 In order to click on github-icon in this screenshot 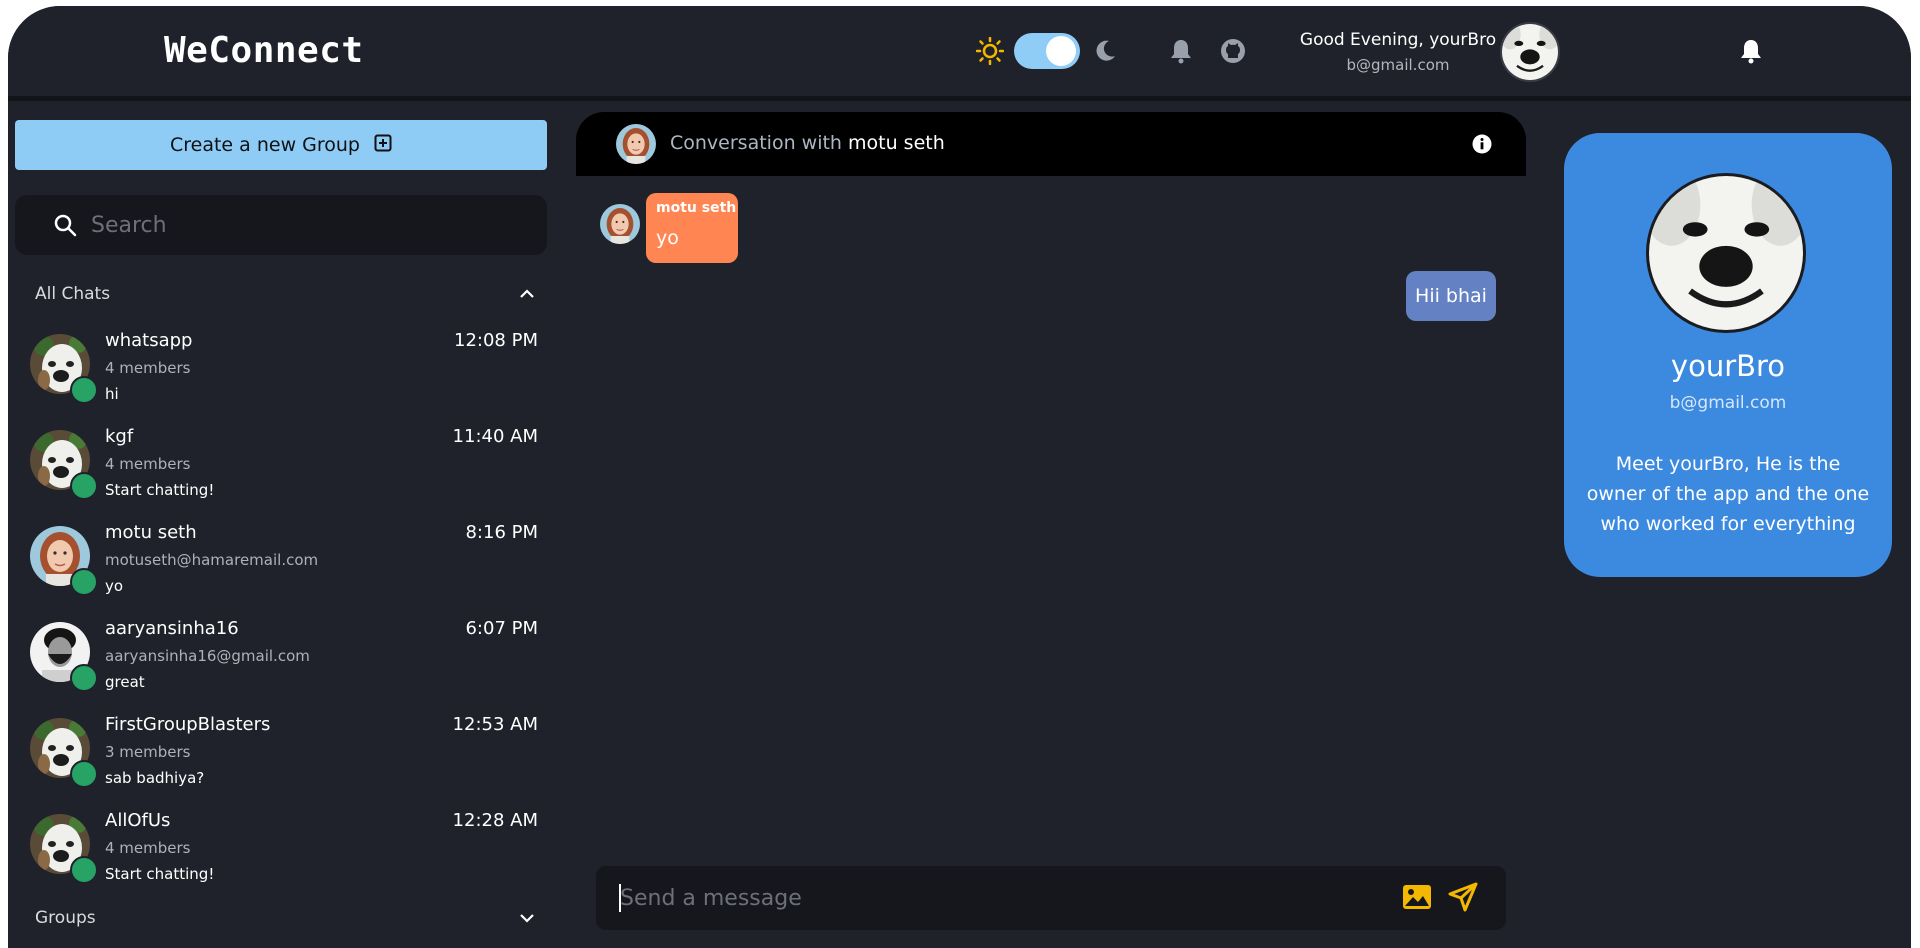, I will do `click(1233, 51)`.